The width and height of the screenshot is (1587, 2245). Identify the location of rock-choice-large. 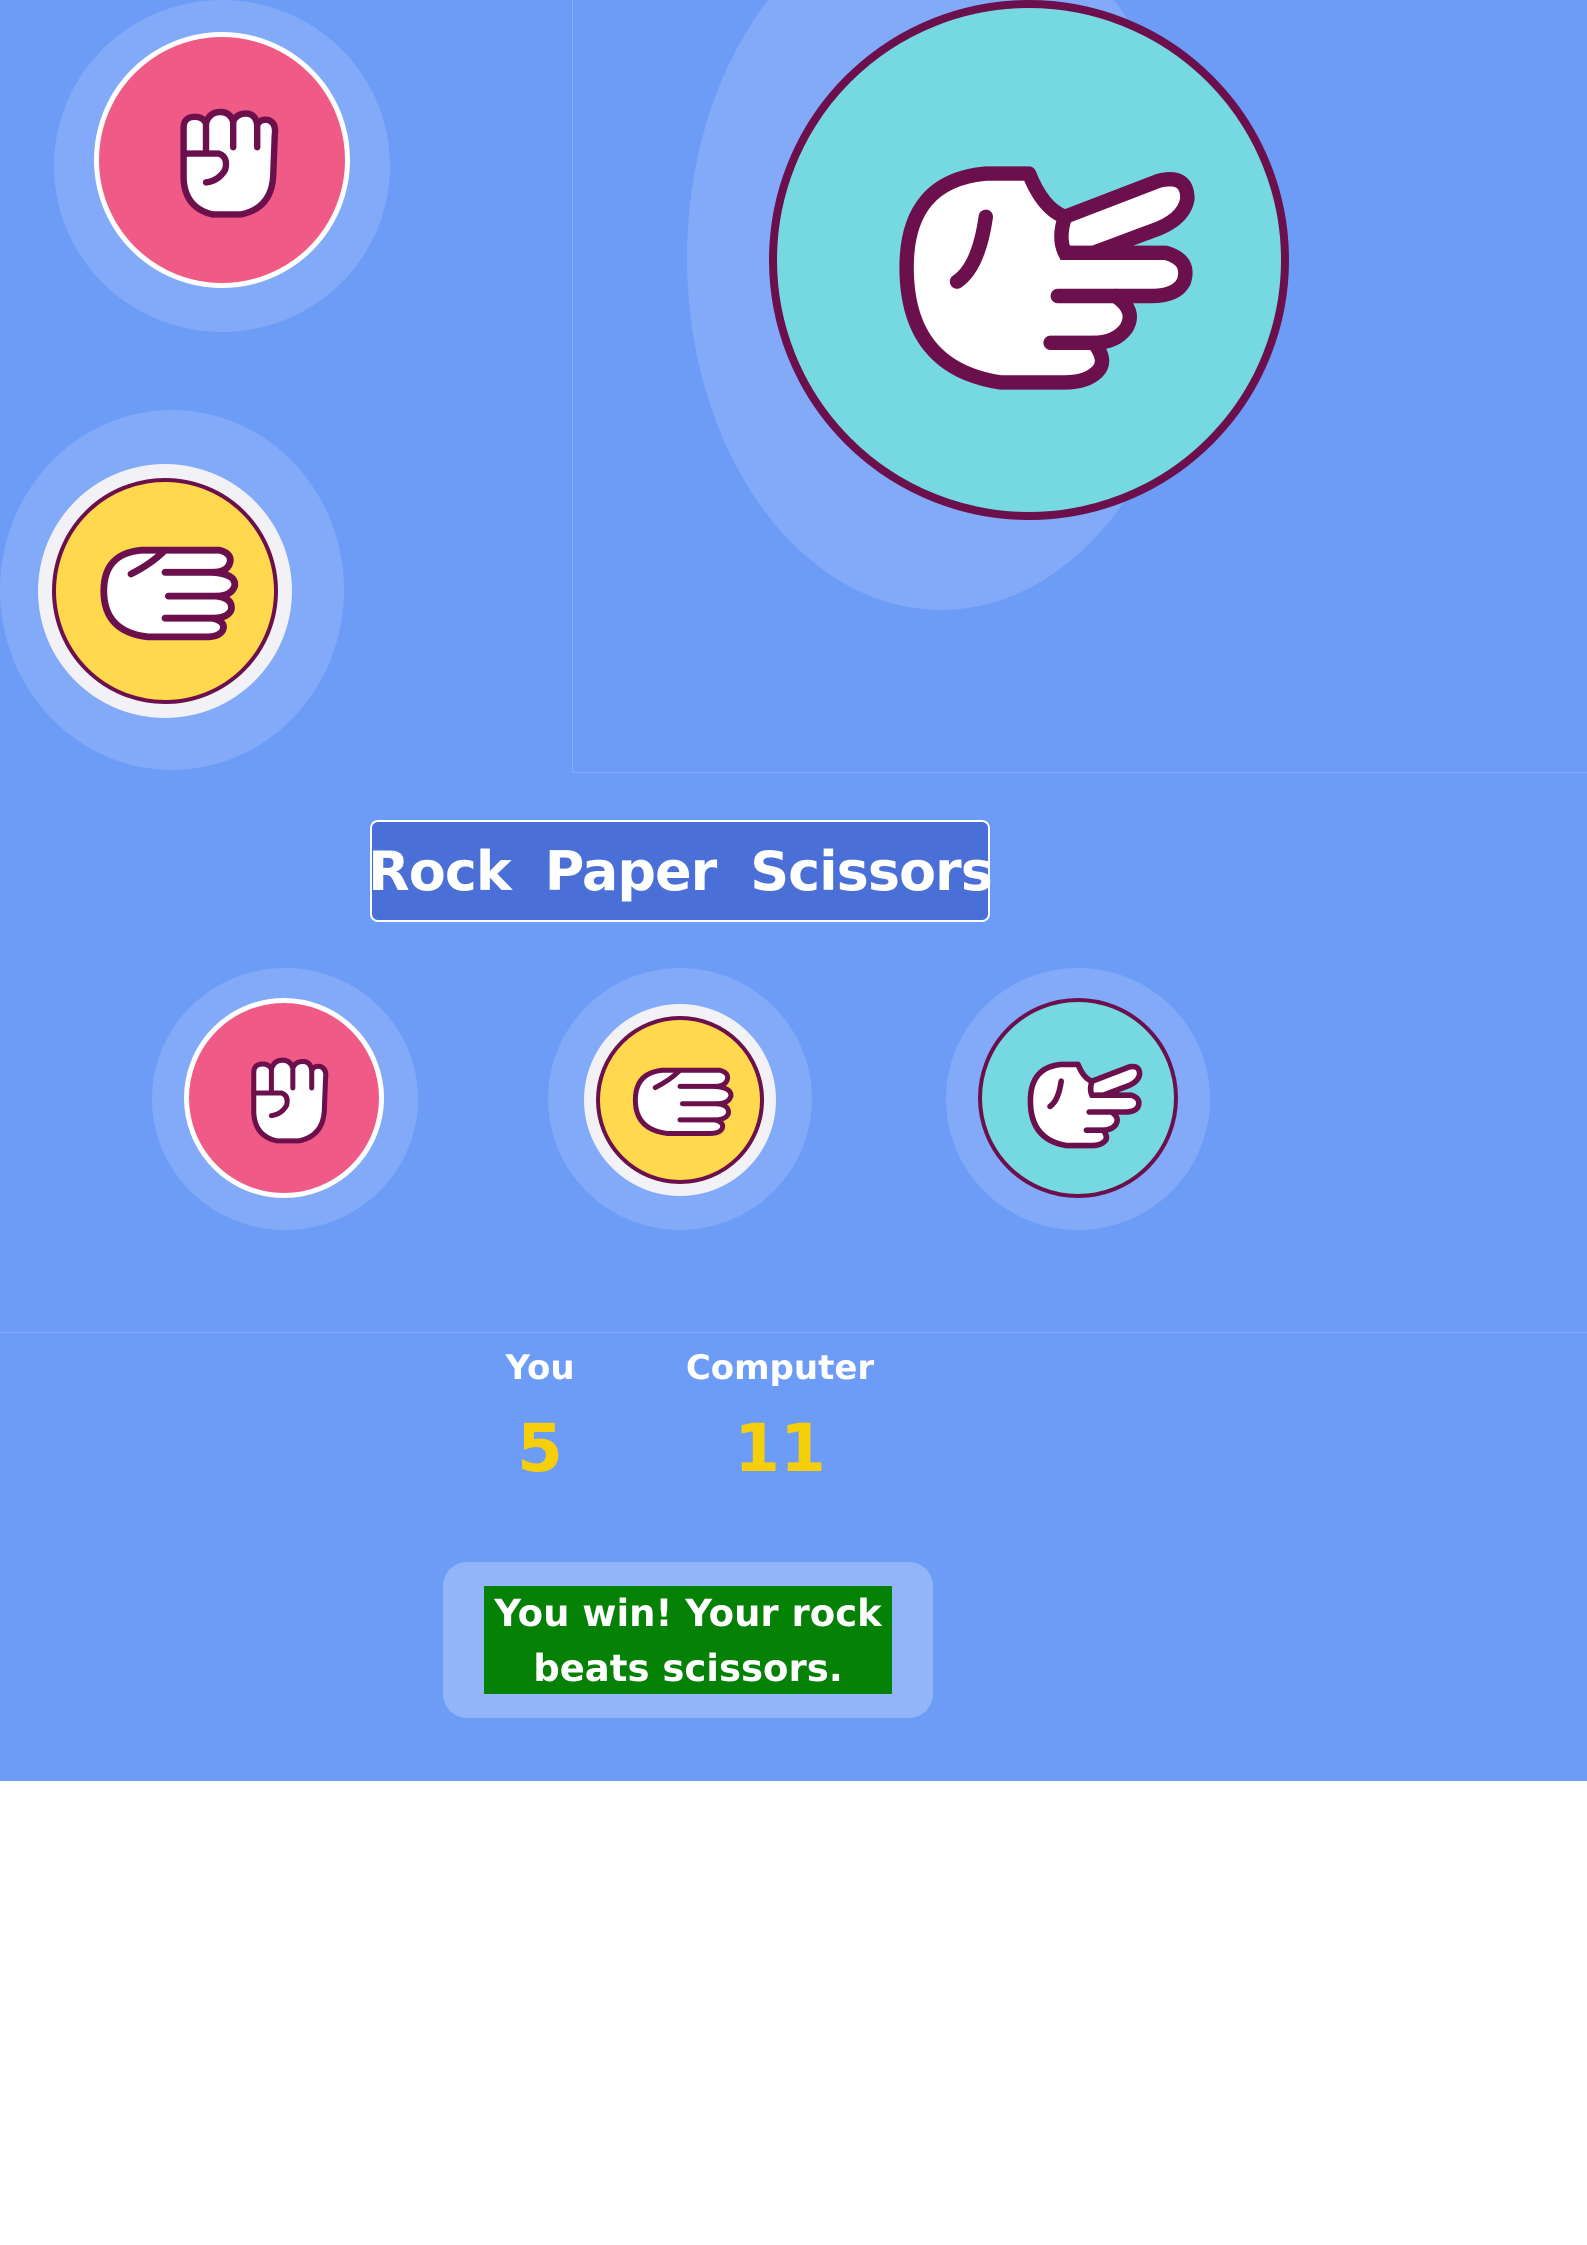
(222, 160).